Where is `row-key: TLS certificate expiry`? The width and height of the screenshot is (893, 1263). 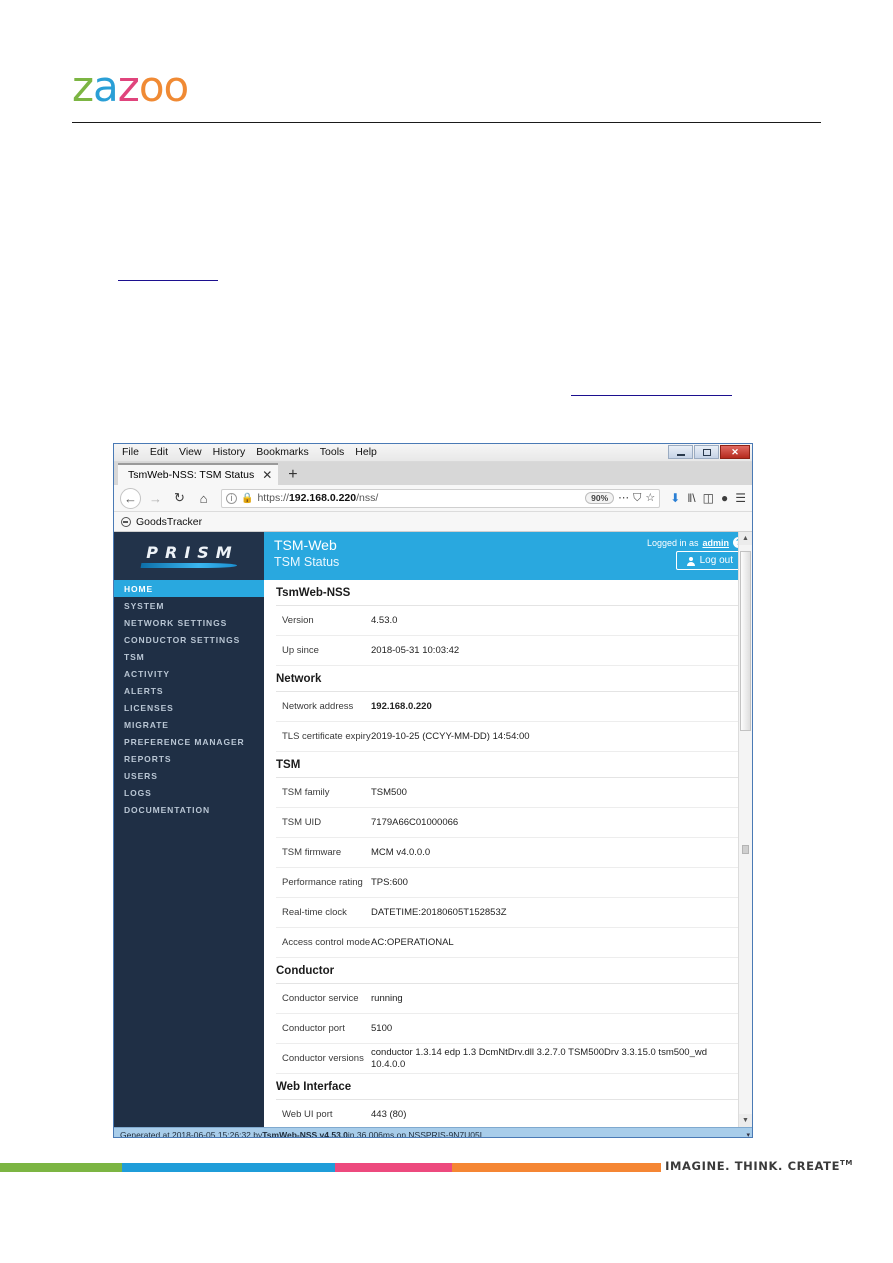 row-key: TLS certificate expiry is located at coordinates (326, 736).